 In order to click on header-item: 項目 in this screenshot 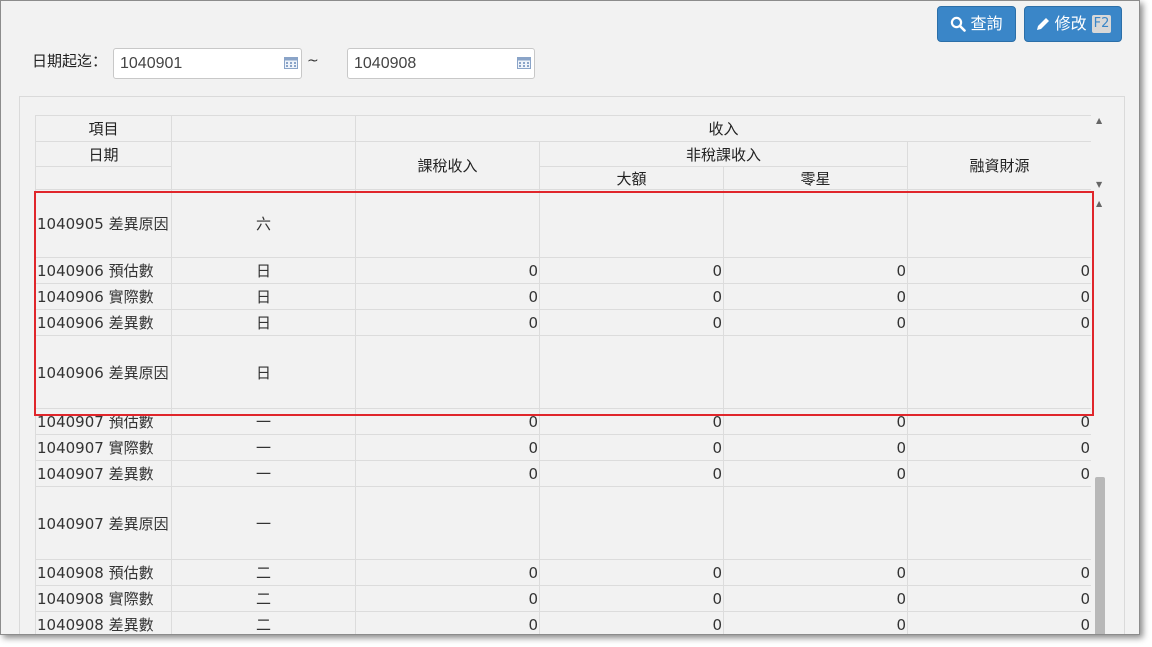, I will do `click(103, 128)`.